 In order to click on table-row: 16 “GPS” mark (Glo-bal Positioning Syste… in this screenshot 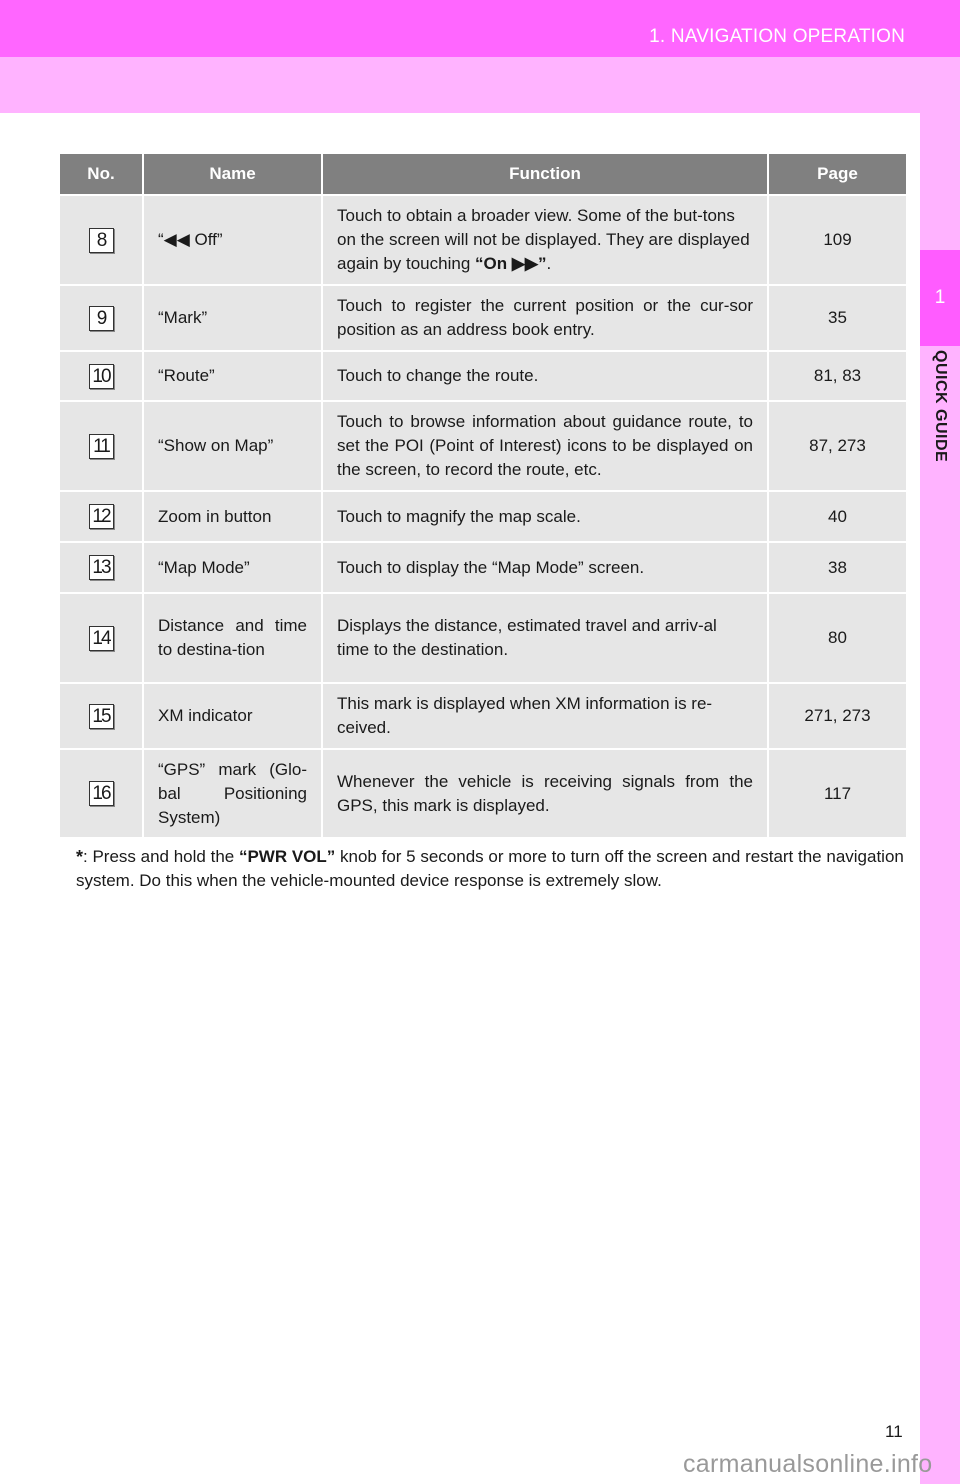, I will do `click(483, 793)`.